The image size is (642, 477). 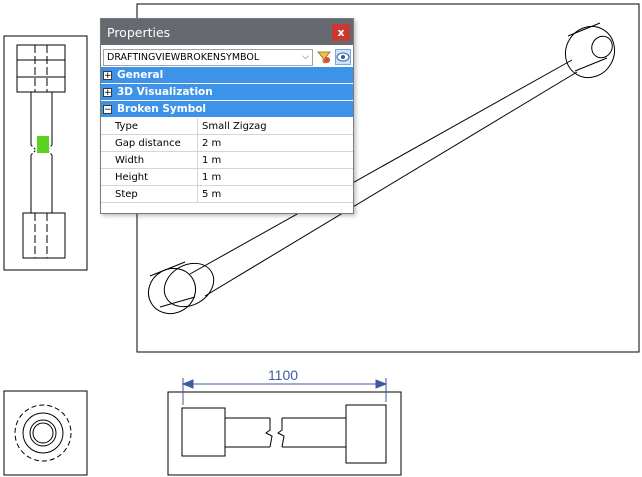 What do you see at coordinates (227, 109) in the screenshot?
I see `group-broken-symbol: − Broken Symbol` at bounding box center [227, 109].